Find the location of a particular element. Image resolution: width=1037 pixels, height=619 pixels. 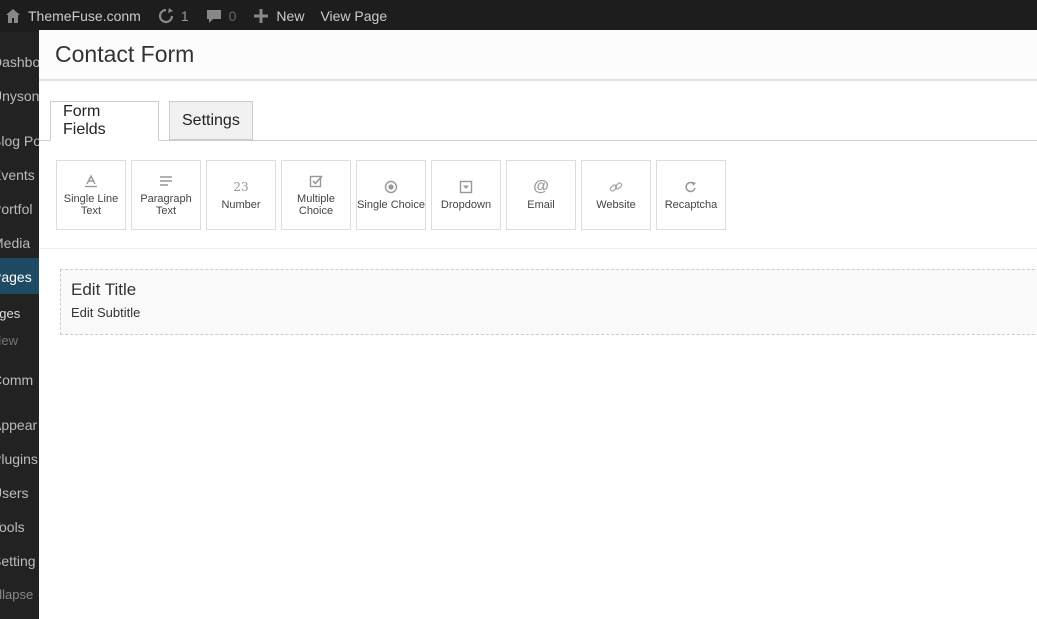

sidebar-item-unyson: Unyson is located at coordinates (19, 96).